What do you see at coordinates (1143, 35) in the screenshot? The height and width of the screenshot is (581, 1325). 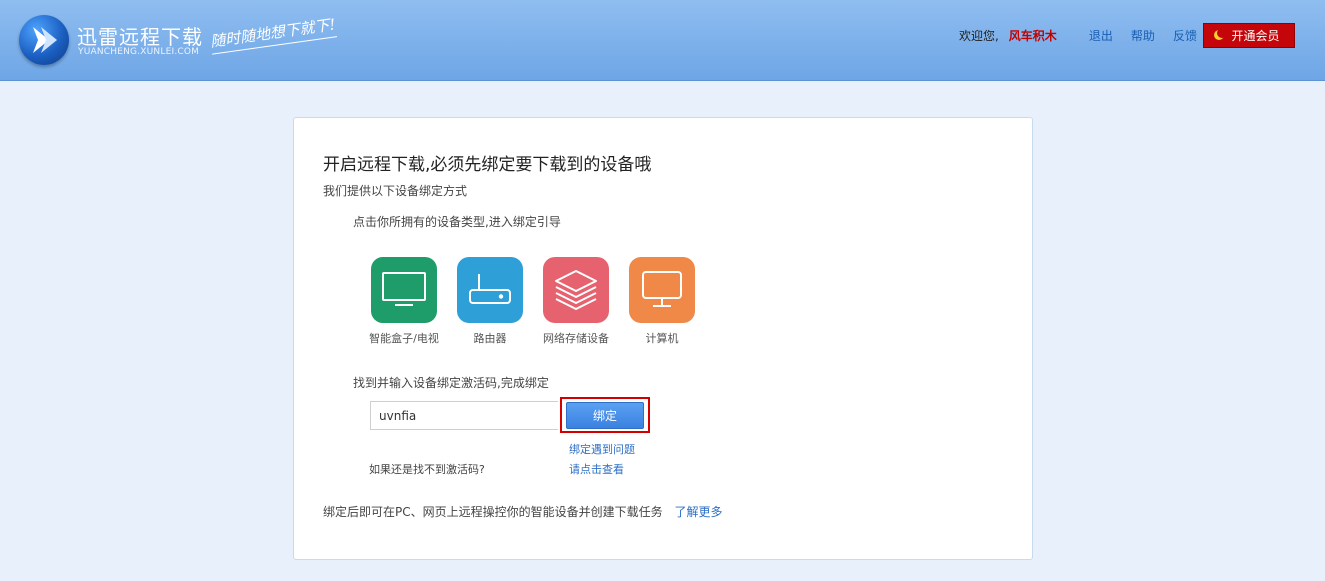 I see `help-link: 帮助` at bounding box center [1143, 35].